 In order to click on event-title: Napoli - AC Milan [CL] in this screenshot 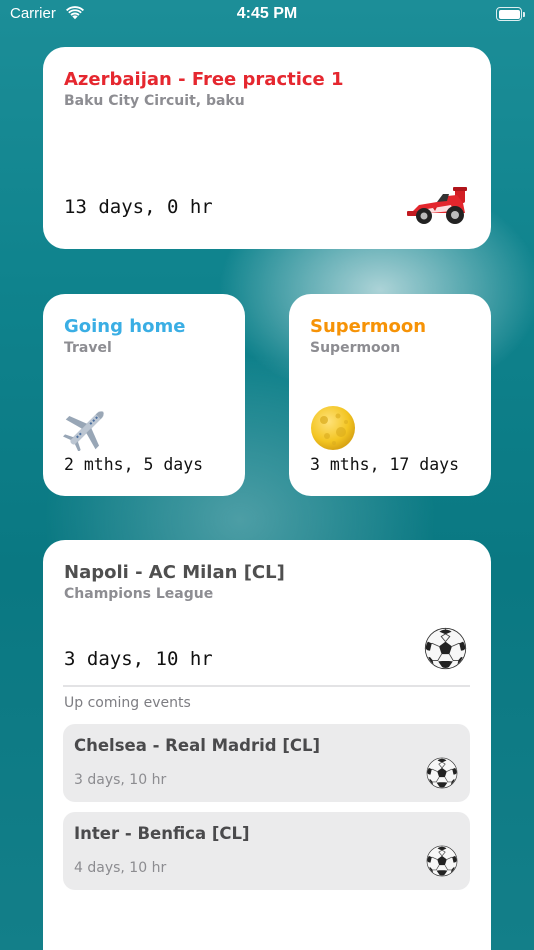, I will do `click(174, 572)`.